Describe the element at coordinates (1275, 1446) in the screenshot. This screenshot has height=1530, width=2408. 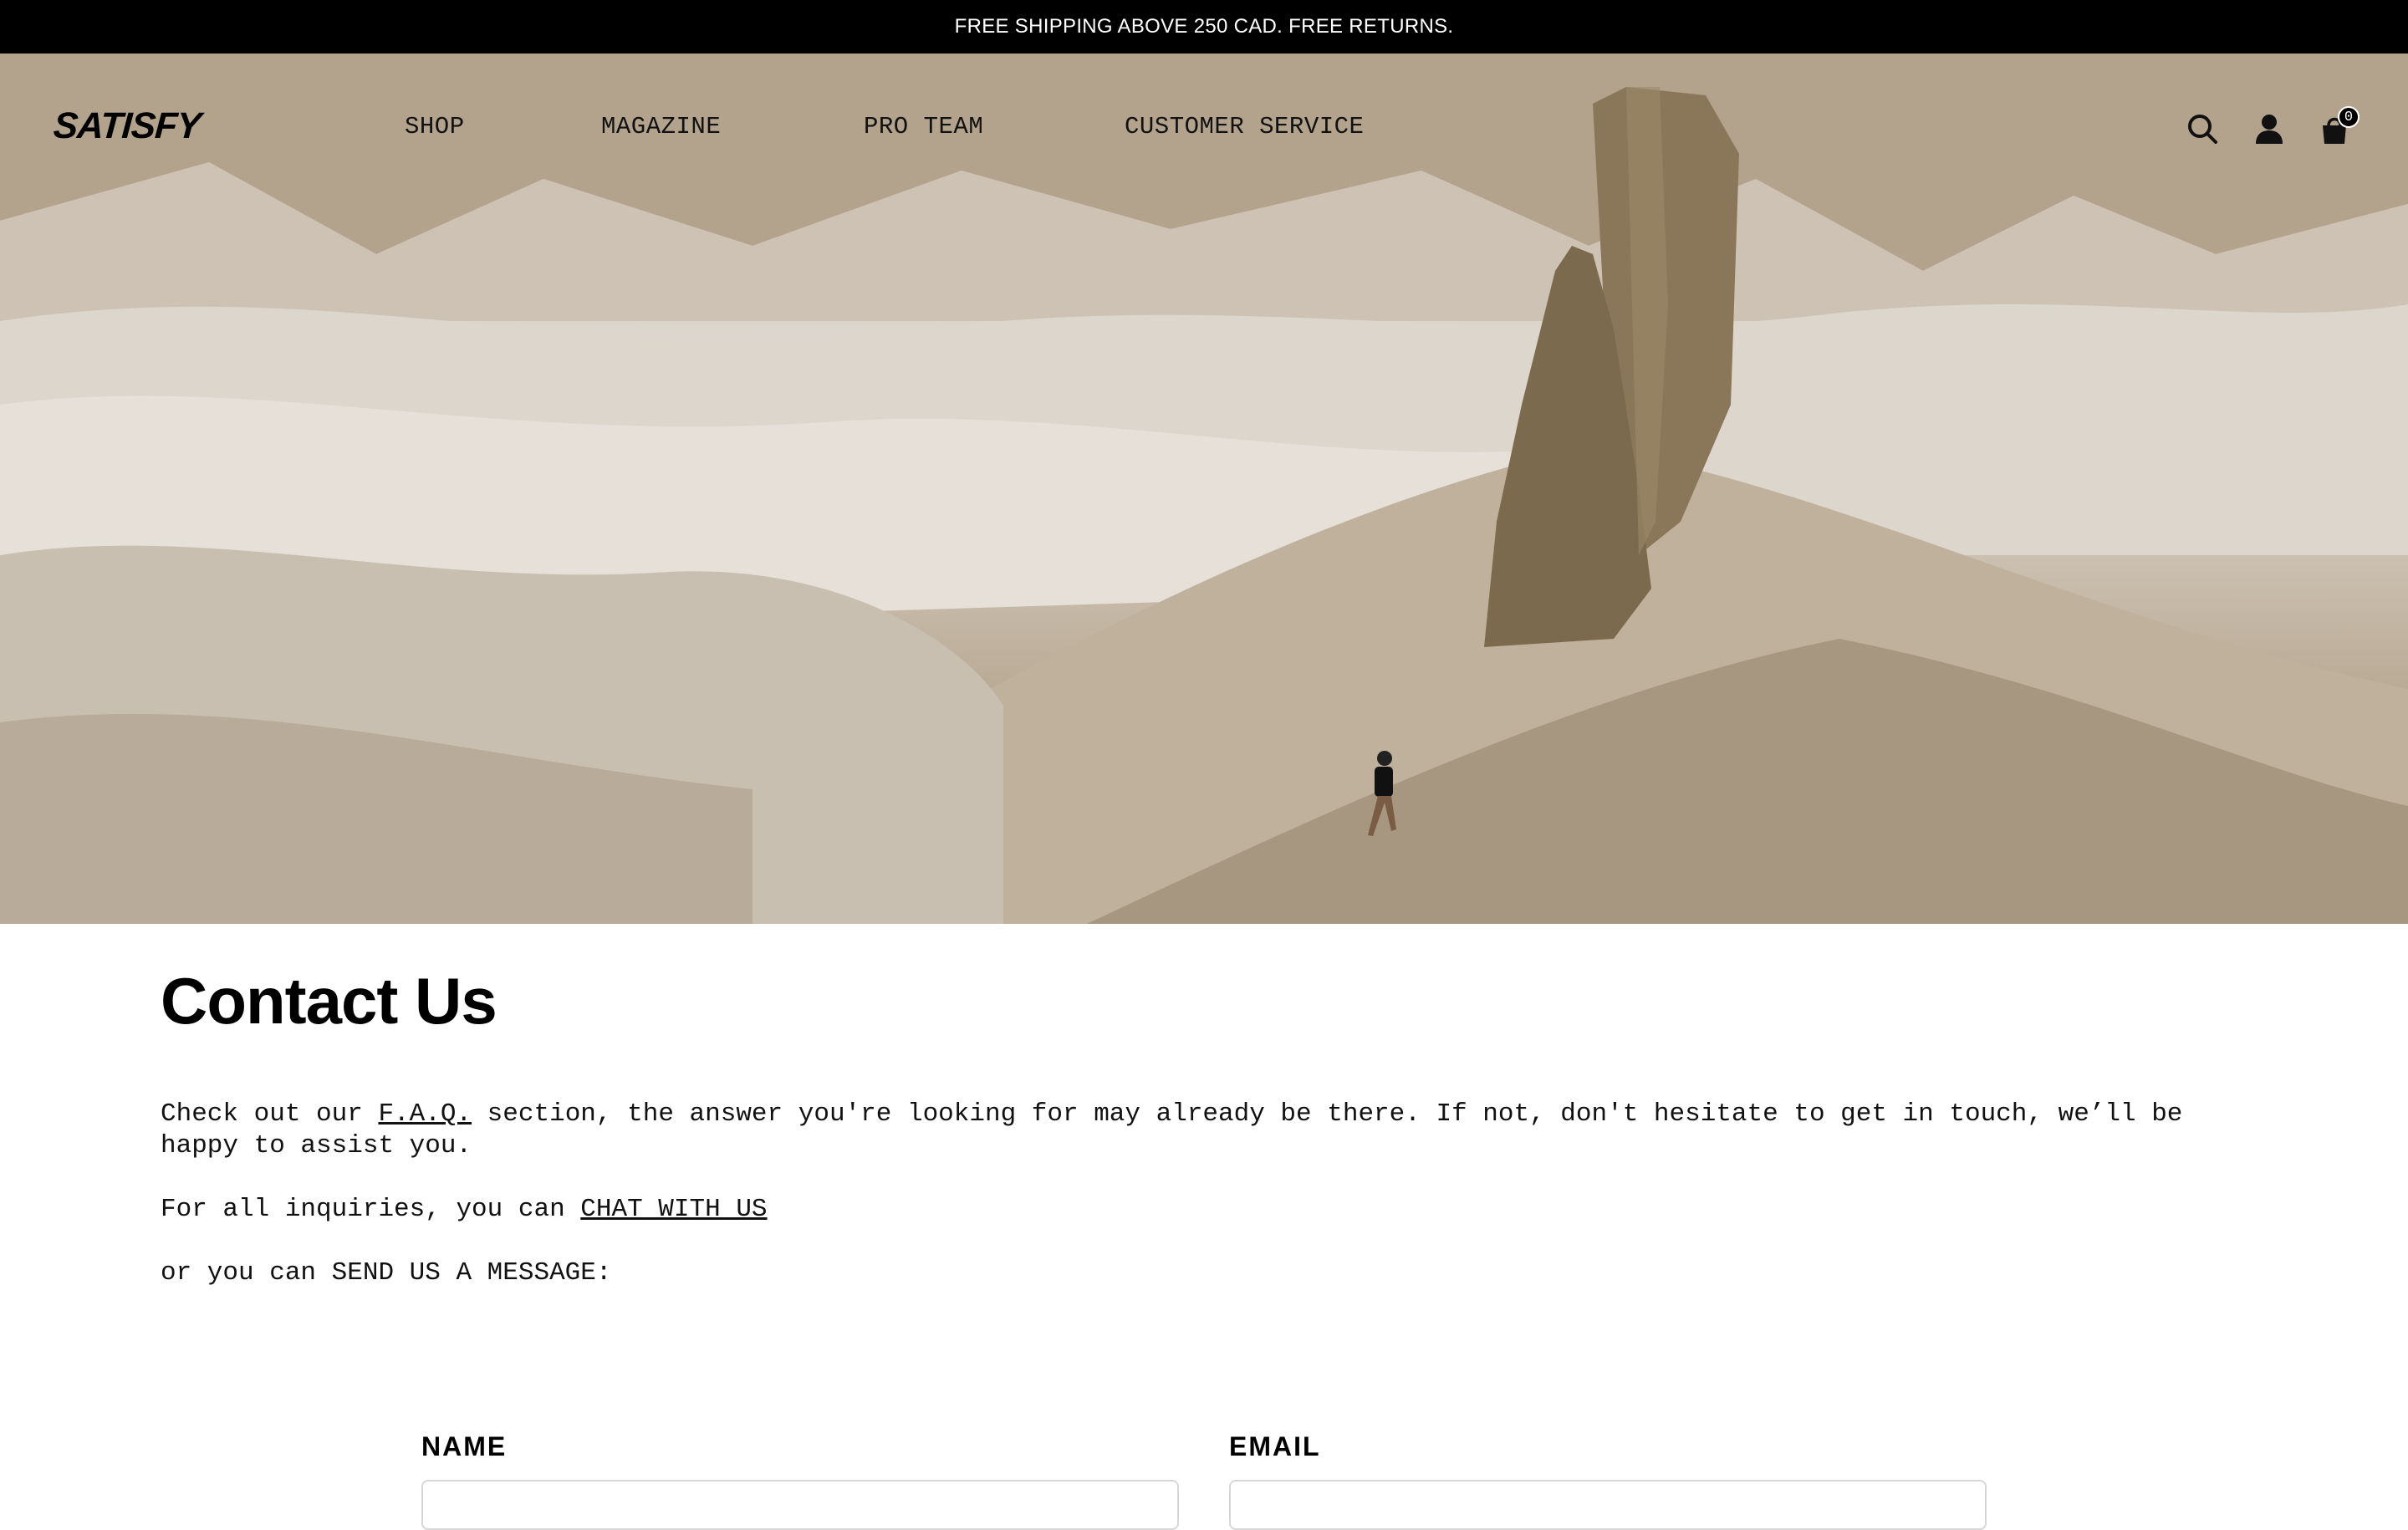
I see `email-label: EMAIL` at that location.